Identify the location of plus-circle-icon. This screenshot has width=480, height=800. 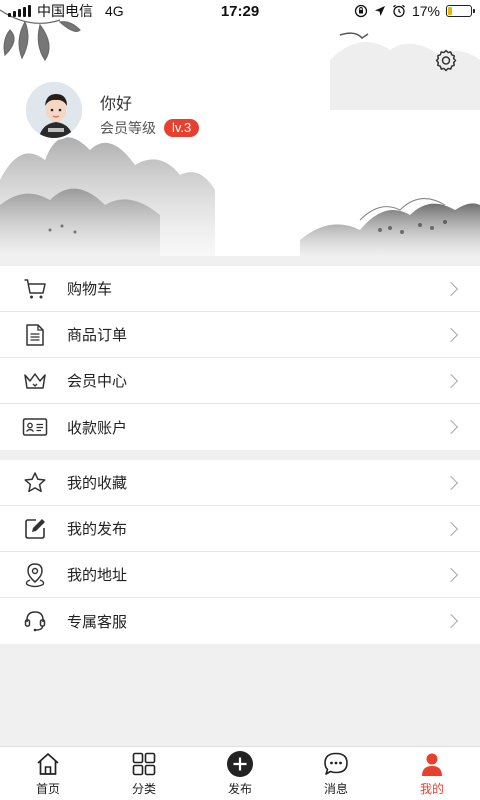
(240, 764).